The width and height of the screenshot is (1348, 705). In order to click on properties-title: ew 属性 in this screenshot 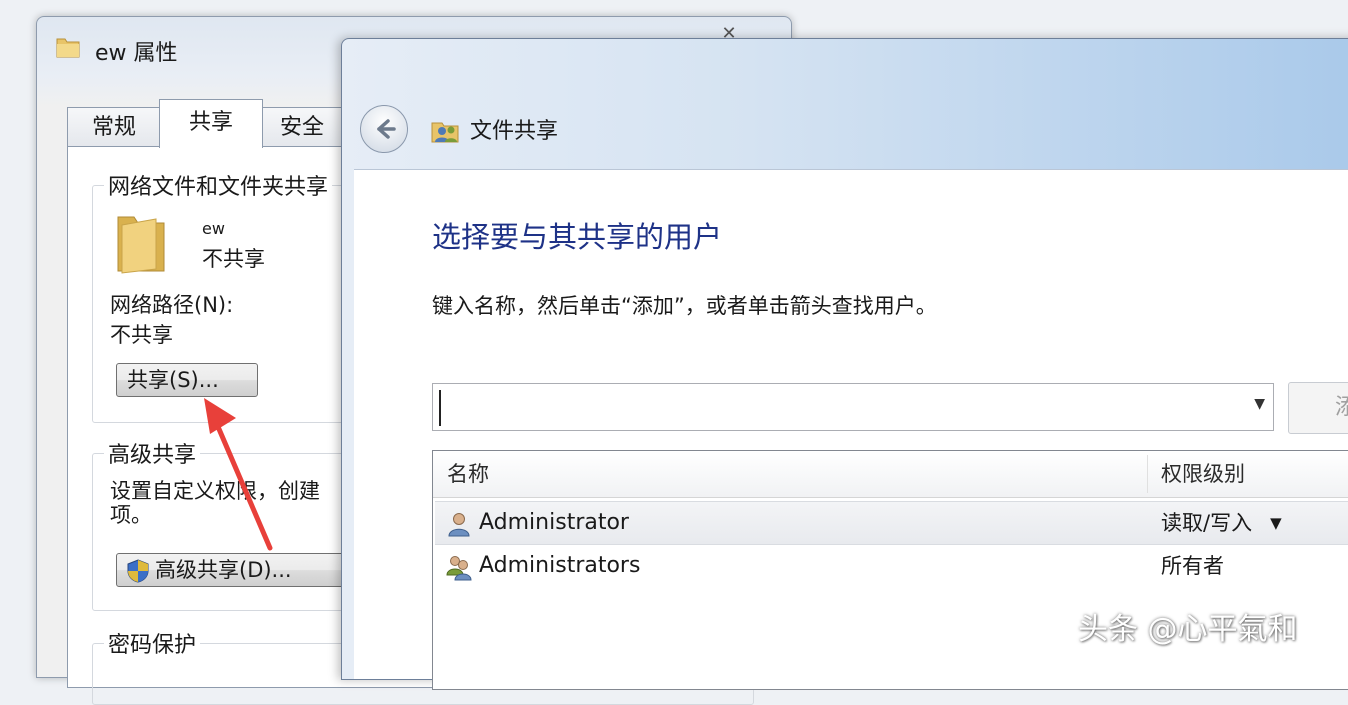, I will do `click(136, 53)`.